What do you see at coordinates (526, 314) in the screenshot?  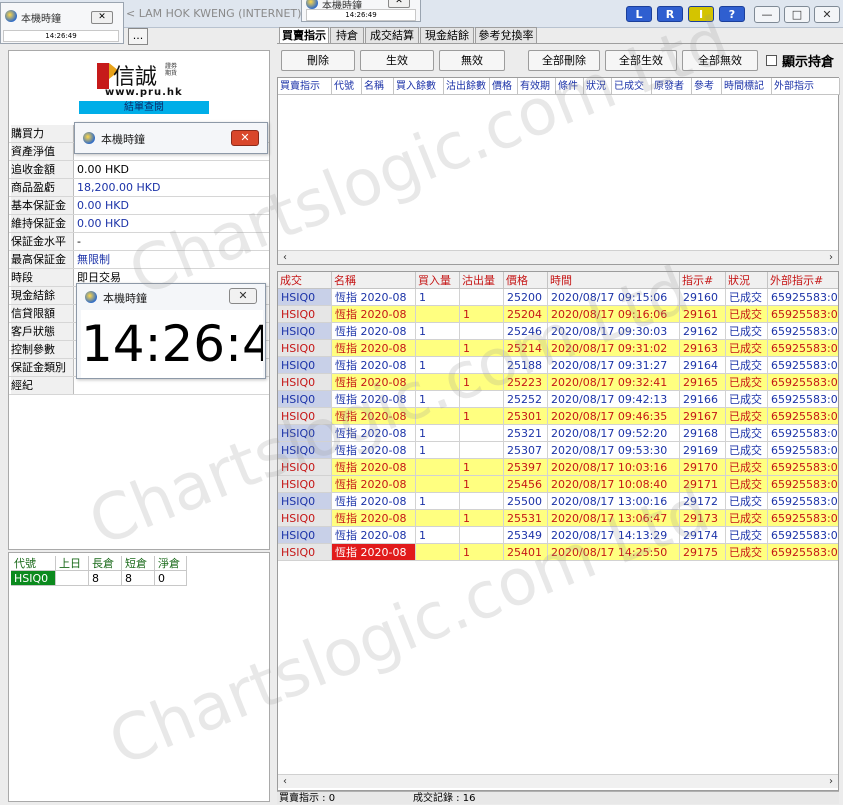 I see `trade-price: 25204` at bounding box center [526, 314].